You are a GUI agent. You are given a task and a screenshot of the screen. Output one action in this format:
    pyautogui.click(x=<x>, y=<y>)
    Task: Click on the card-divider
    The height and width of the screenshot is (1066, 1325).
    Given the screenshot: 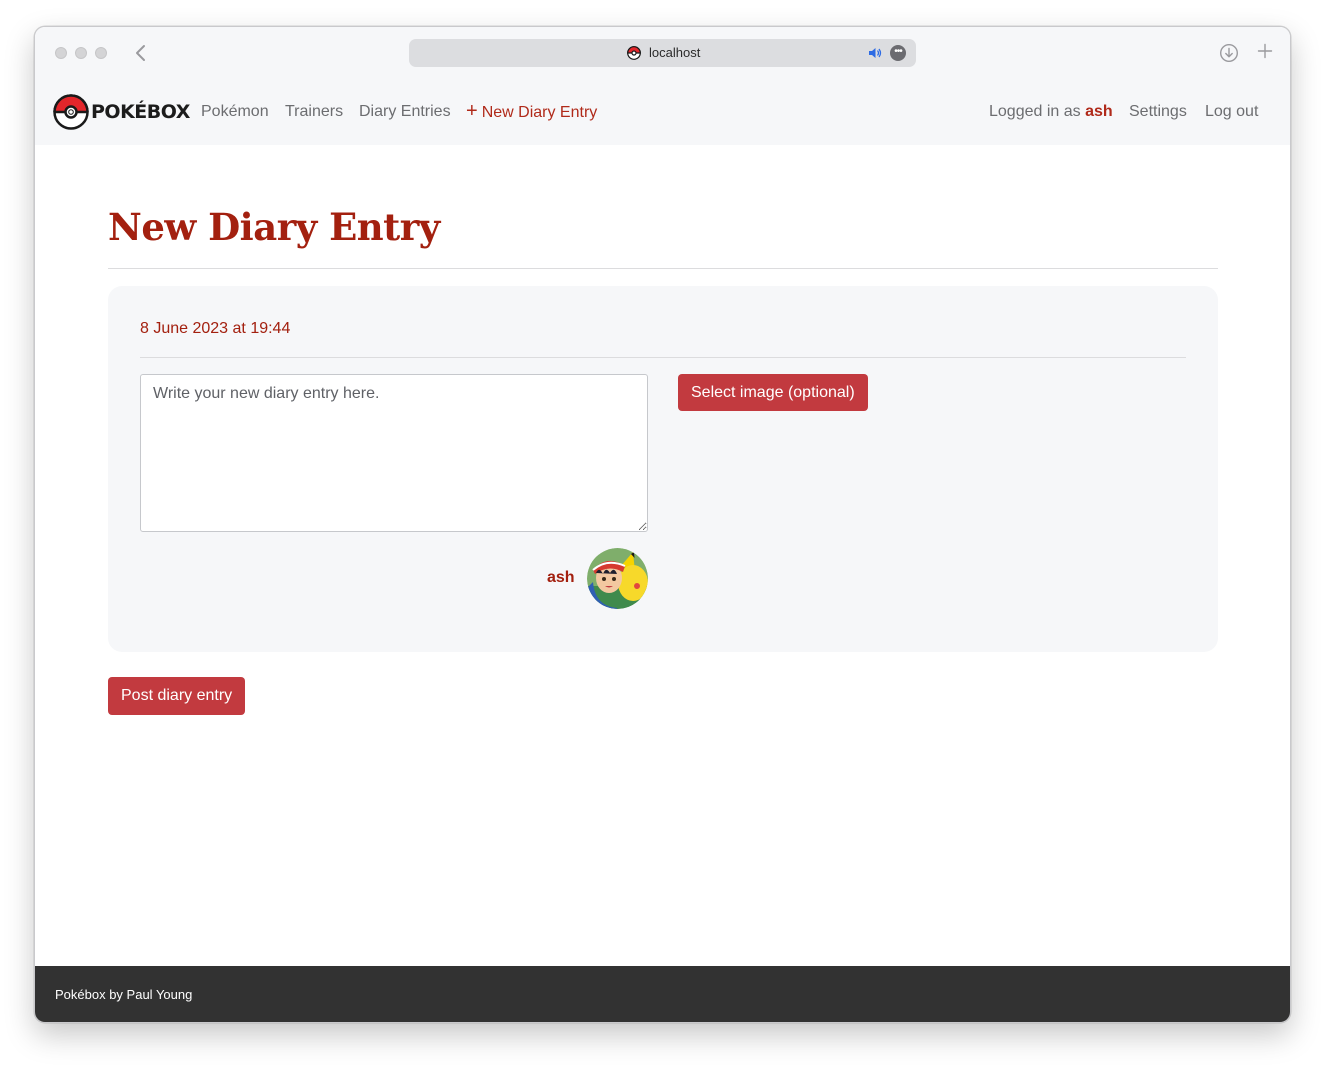 What is the action you would take?
    pyautogui.click(x=663, y=357)
    